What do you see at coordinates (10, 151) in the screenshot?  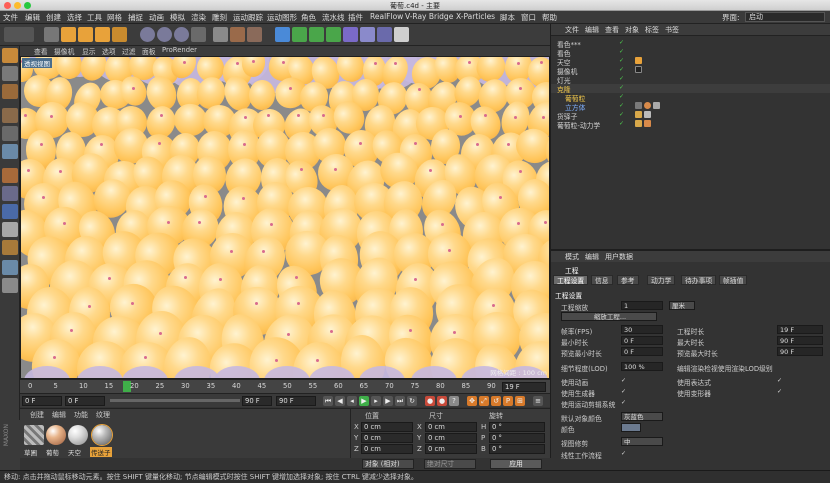 I see `polygons-mode-icon` at bounding box center [10, 151].